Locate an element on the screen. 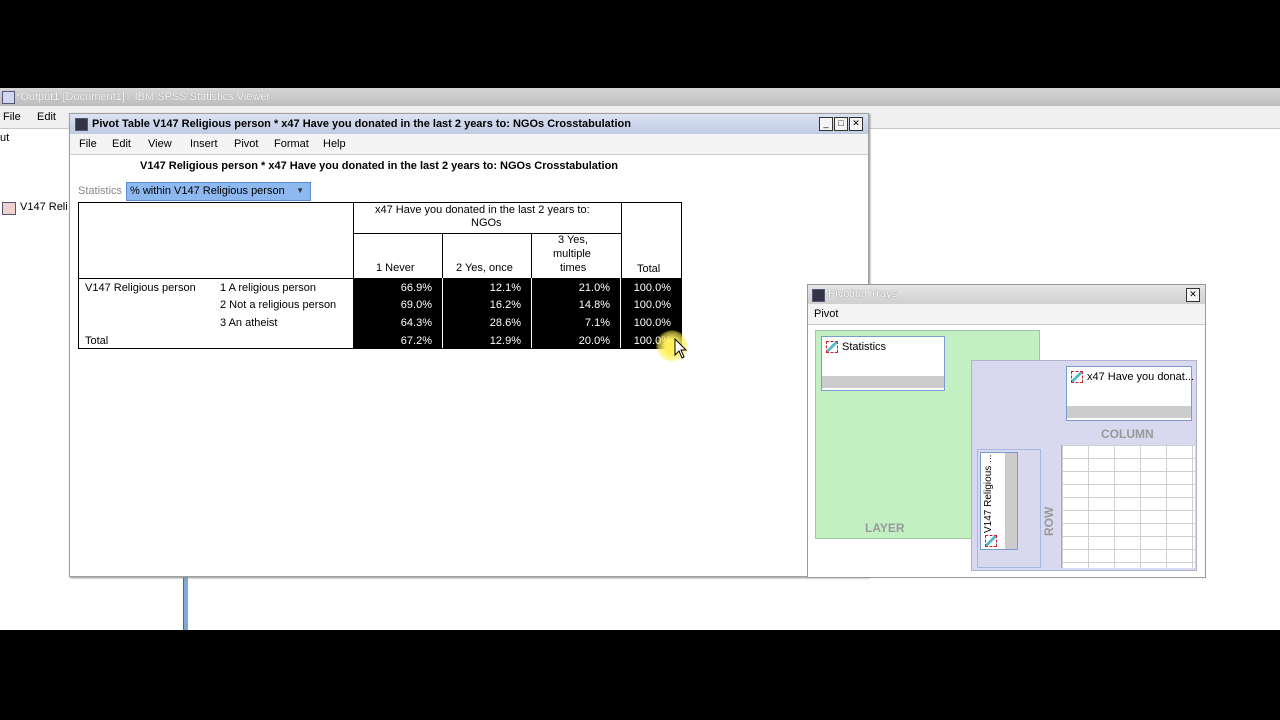 This screenshot has width=1280, height=720. minimize-button: _ is located at coordinates (826, 124).